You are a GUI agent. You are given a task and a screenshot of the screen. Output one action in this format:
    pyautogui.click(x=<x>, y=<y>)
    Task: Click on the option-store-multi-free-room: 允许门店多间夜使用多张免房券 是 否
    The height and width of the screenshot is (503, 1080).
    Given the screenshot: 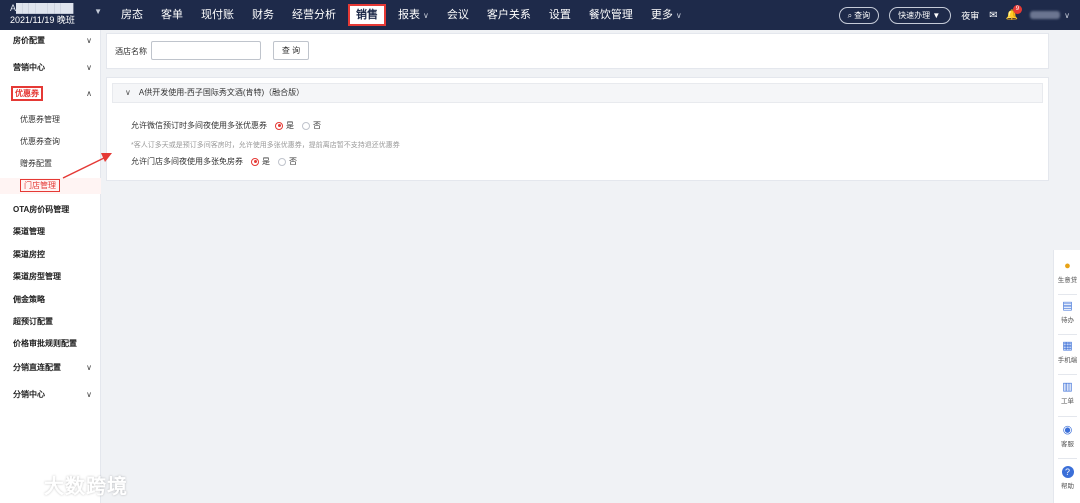 What is the action you would take?
    pyautogui.click(x=214, y=161)
    